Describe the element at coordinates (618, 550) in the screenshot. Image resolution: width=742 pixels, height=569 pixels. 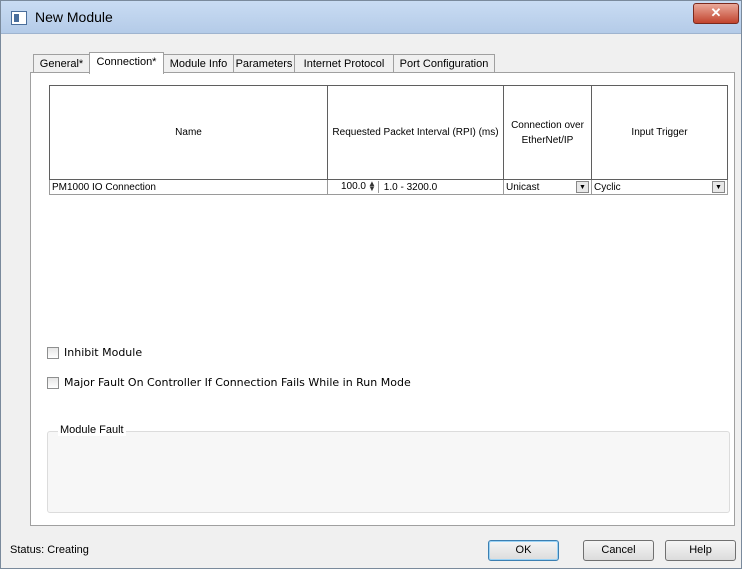
I see `cancel-button: Cancel` at that location.